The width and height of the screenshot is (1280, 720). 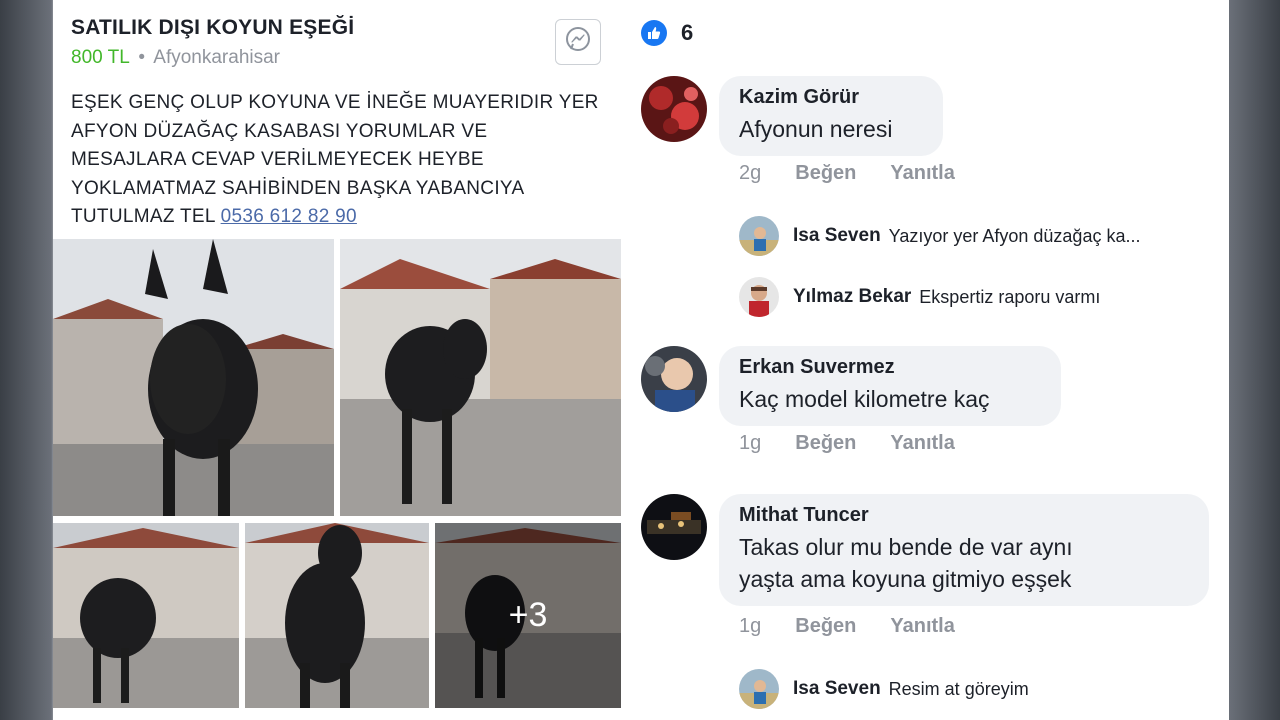 What do you see at coordinates (906, 547) in the screenshot?
I see `comment-text-line: Takas olur mu bende de var aynı` at bounding box center [906, 547].